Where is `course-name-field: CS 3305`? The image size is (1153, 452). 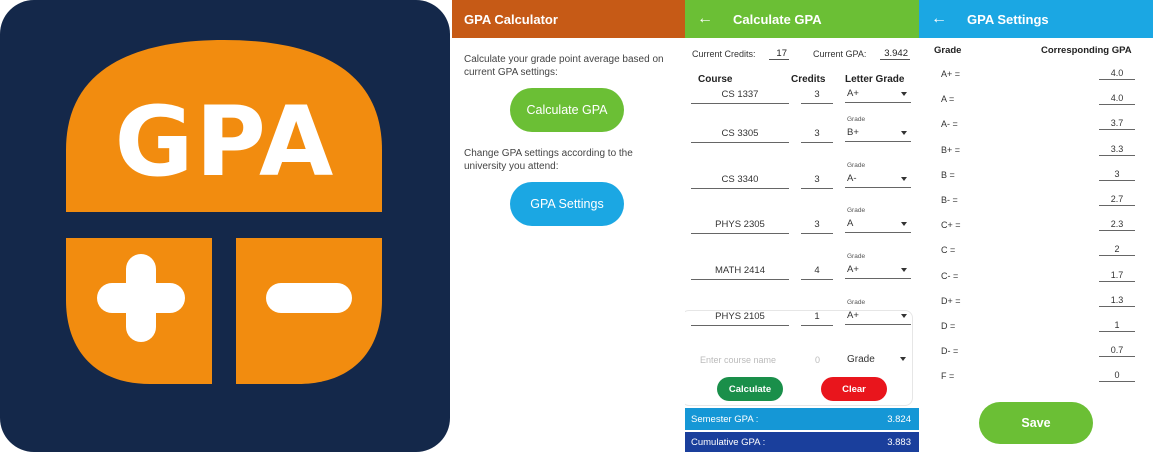 course-name-field: CS 3305 is located at coordinates (740, 135).